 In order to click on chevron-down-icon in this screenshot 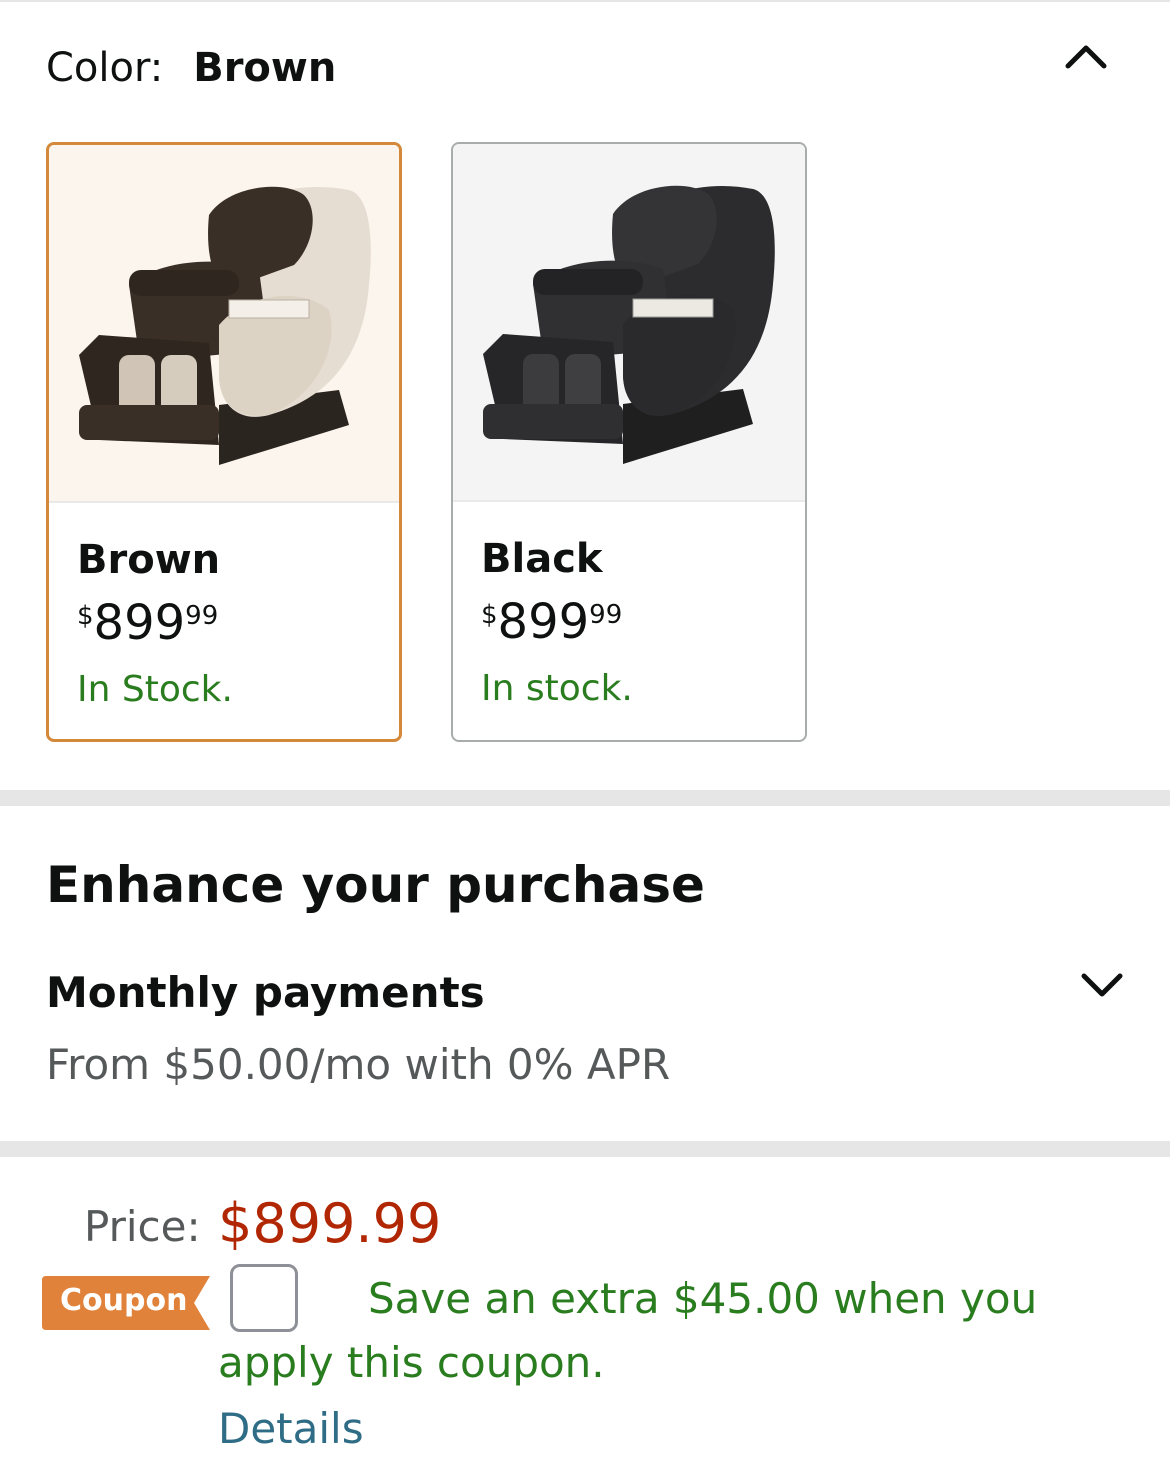, I will do `click(1102, 985)`.